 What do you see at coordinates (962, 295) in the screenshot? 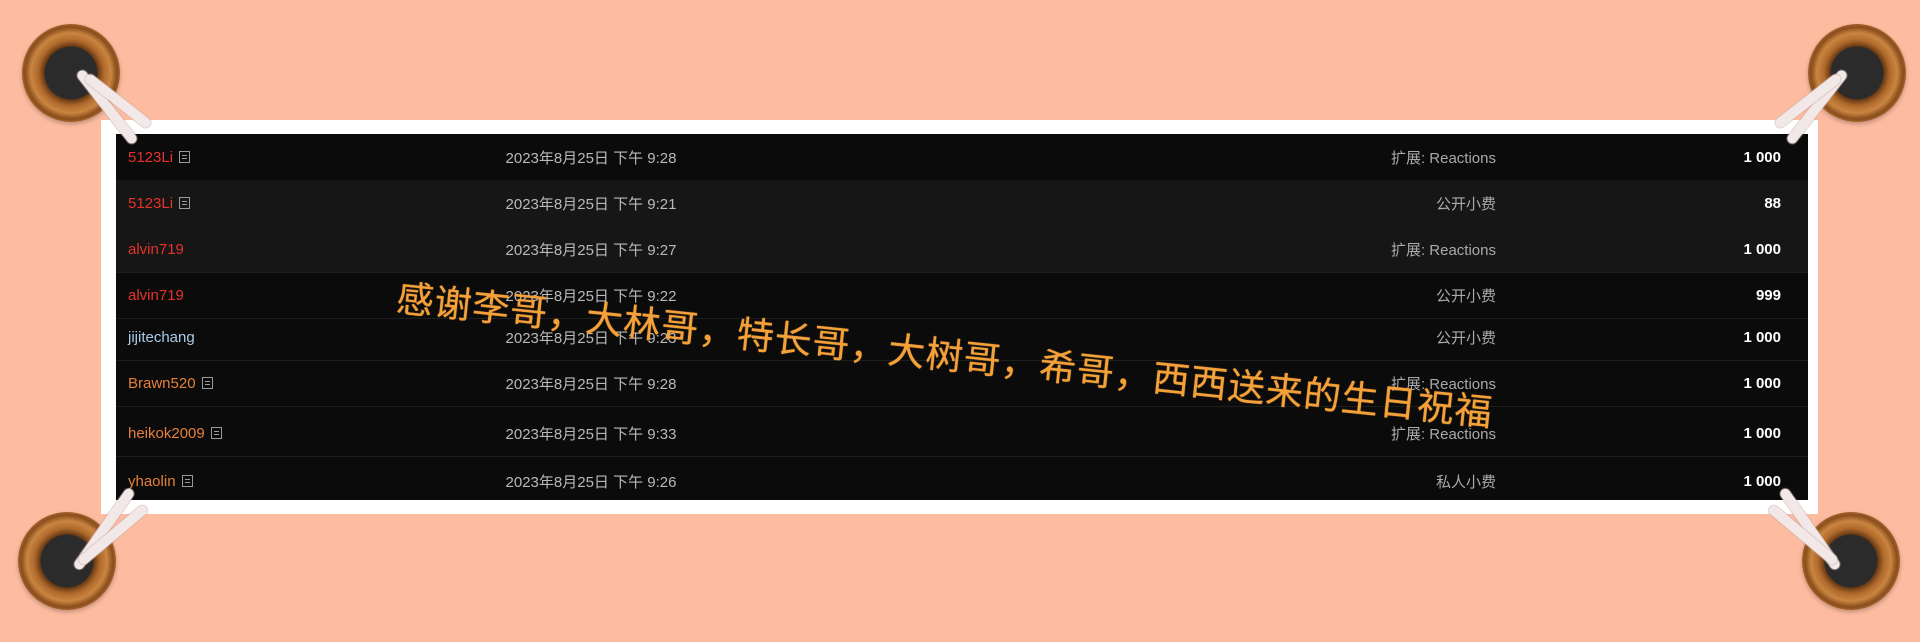
I see `table-row: alvin719 2023年8月25日 下午 9:22 公开小费 999` at bounding box center [962, 295].